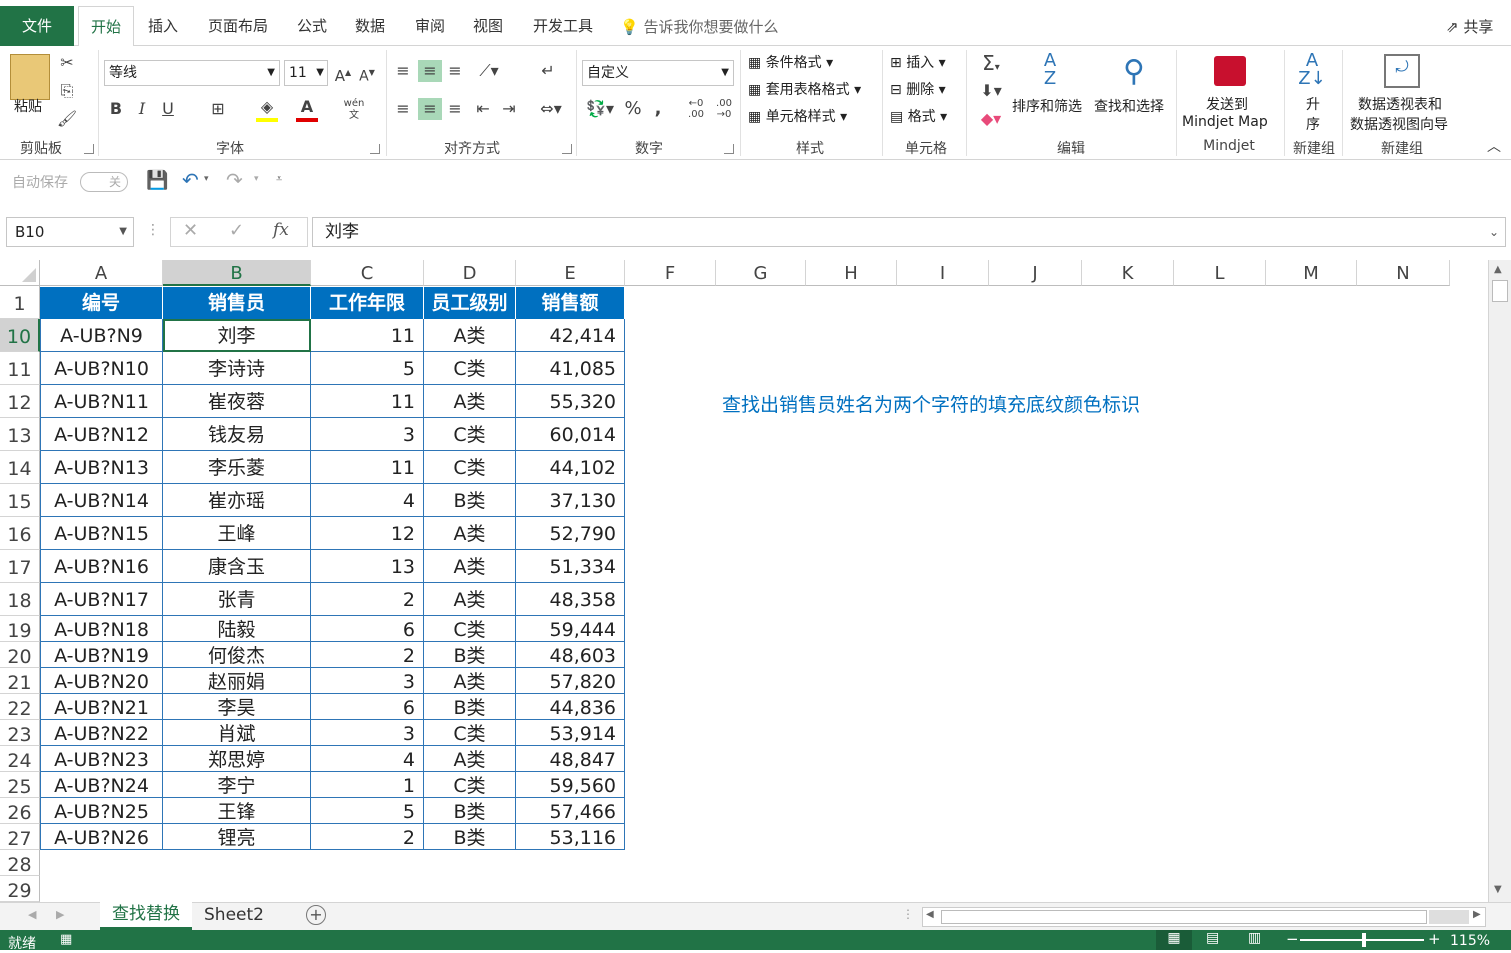  What do you see at coordinates (1128, 273) in the screenshot?
I see `column-header: K` at bounding box center [1128, 273].